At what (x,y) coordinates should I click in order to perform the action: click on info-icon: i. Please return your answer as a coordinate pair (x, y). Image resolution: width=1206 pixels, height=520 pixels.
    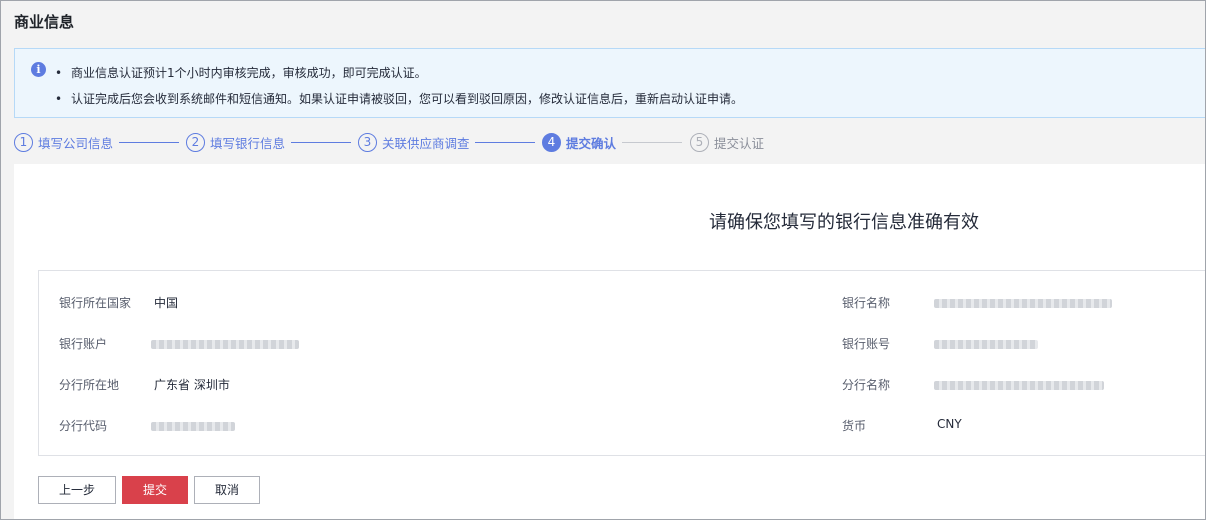
    Looking at the image, I should click on (38, 69).